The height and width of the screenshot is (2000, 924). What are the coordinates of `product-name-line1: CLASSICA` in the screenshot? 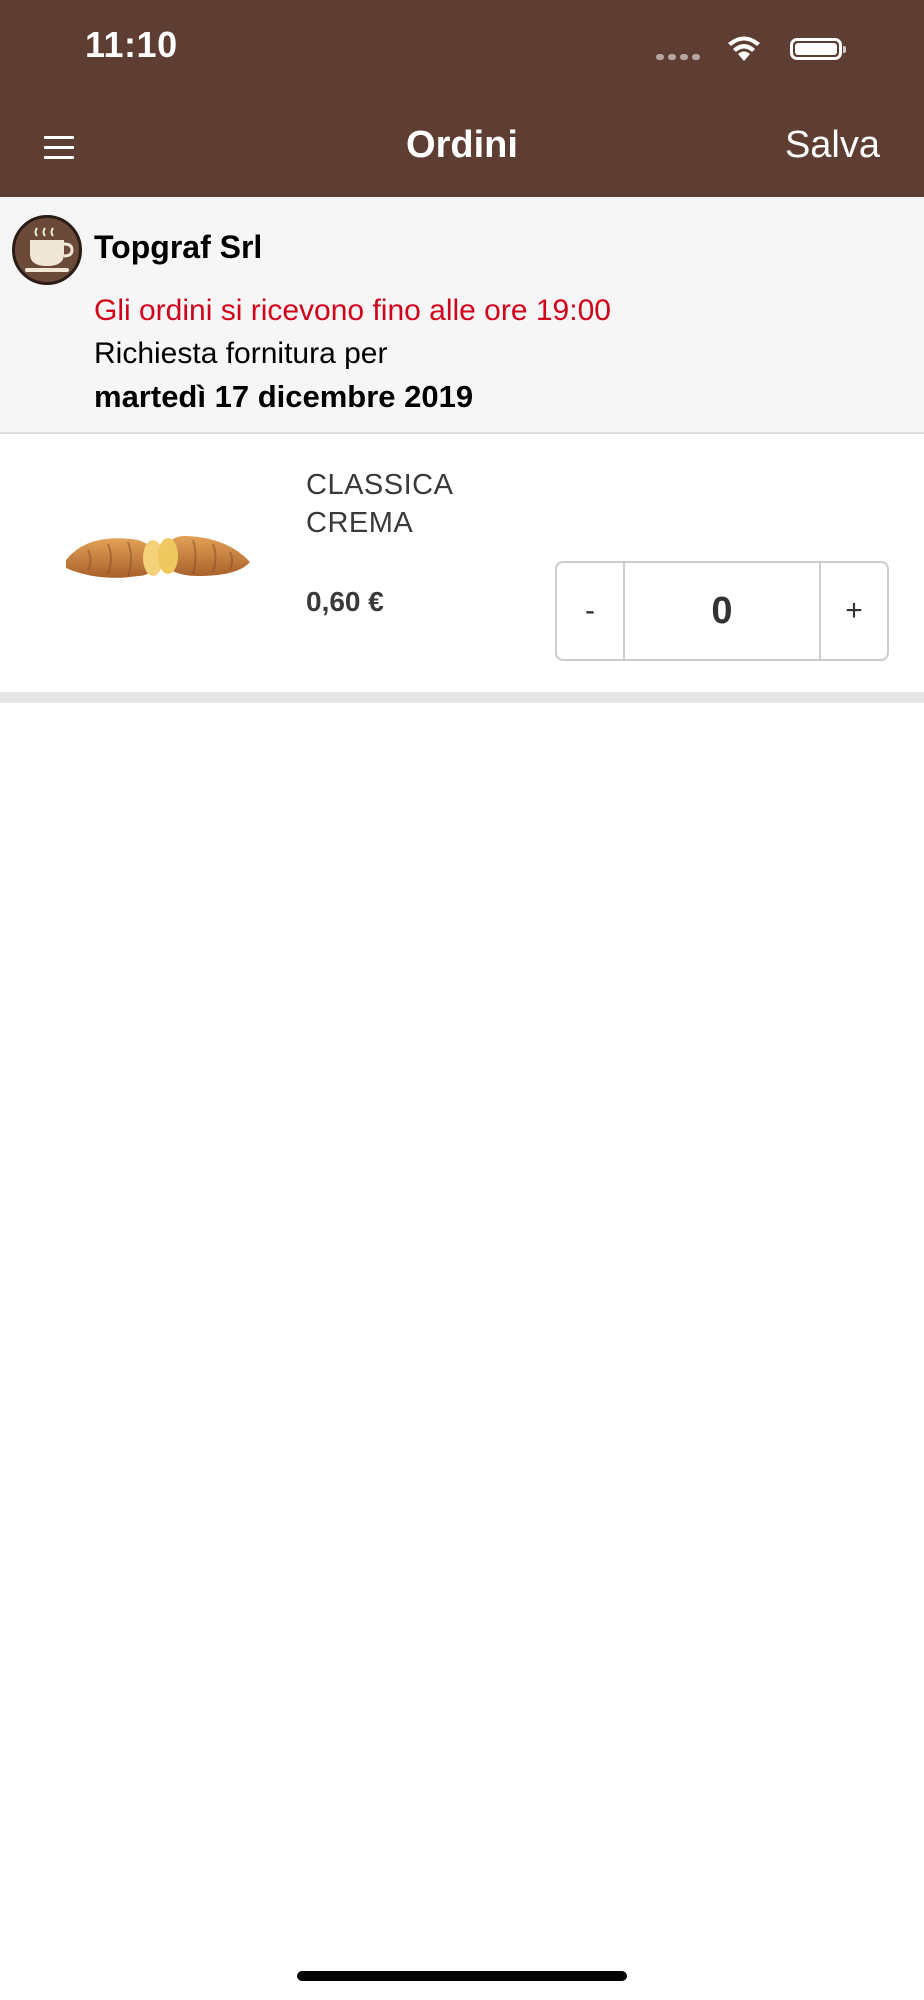 It's located at (380, 485).